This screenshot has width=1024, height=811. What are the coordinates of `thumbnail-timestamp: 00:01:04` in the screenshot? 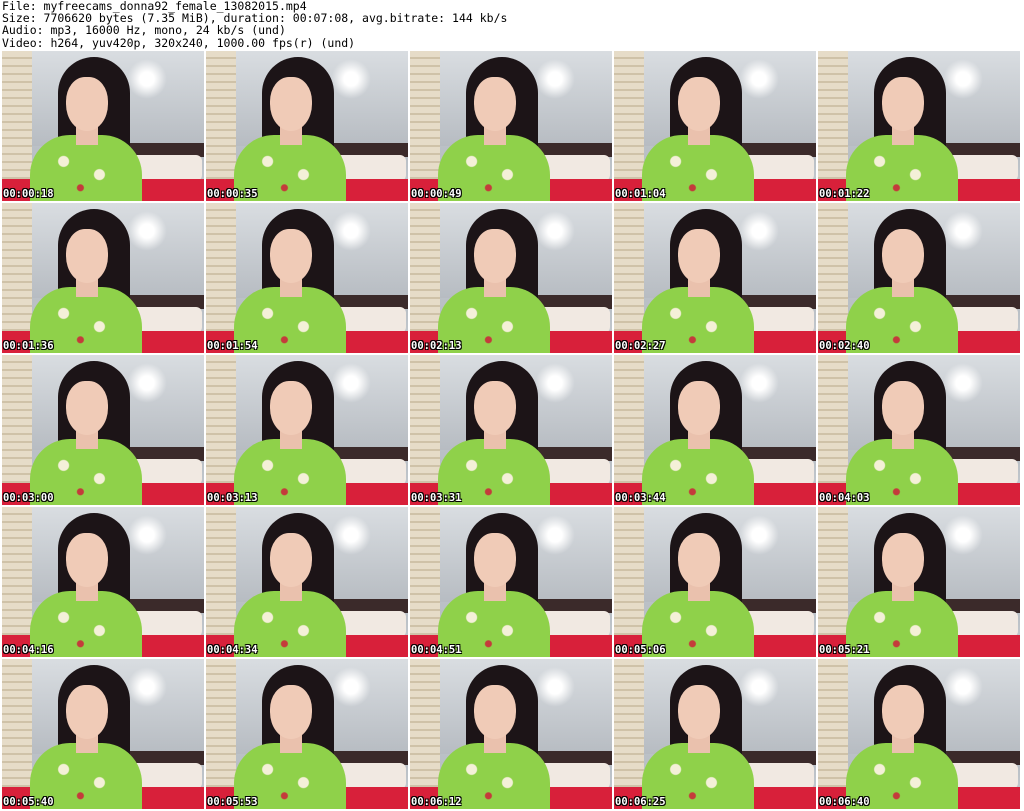 It's located at (640, 194).